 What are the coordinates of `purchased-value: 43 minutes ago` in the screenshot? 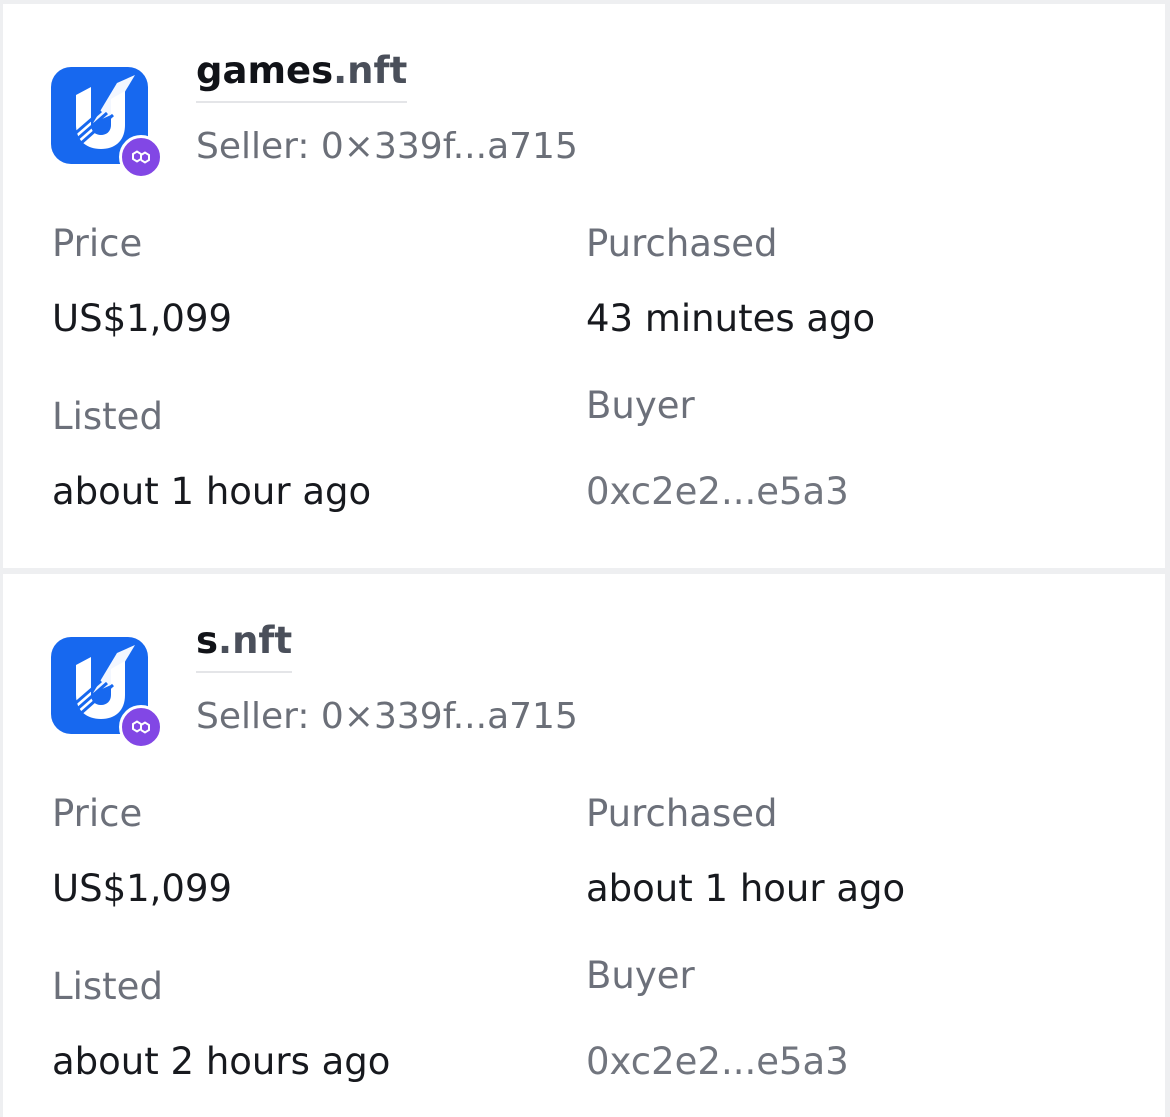 It's located at (731, 318).